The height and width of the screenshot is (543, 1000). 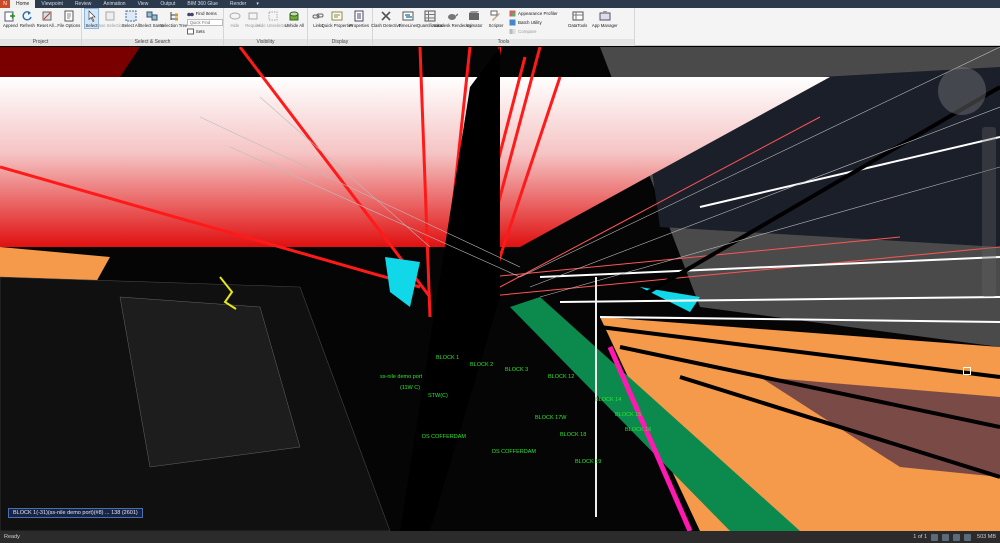 What do you see at coordinates (517, 370) in the screenshot?
I see `scene-label: BLOCK 3` at bounding box center [517, 370].